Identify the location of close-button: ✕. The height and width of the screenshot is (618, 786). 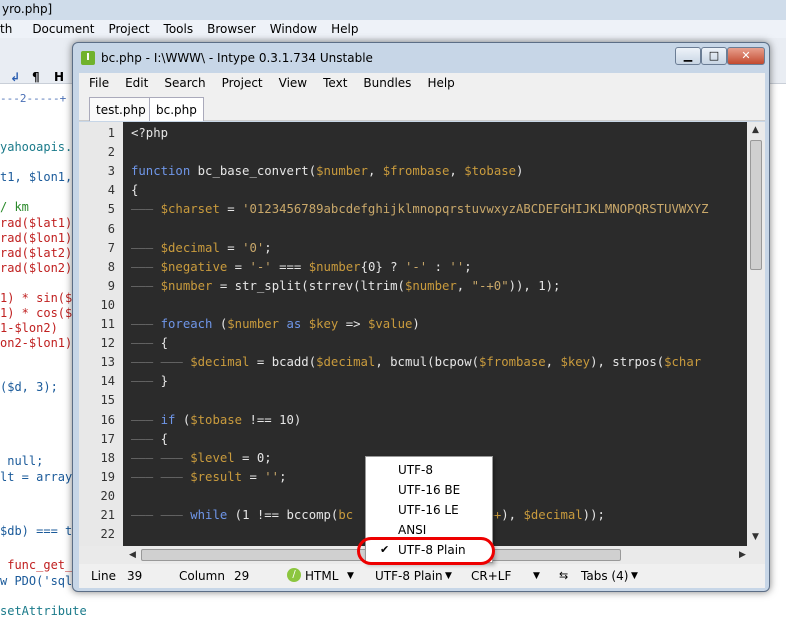
(746, 56).